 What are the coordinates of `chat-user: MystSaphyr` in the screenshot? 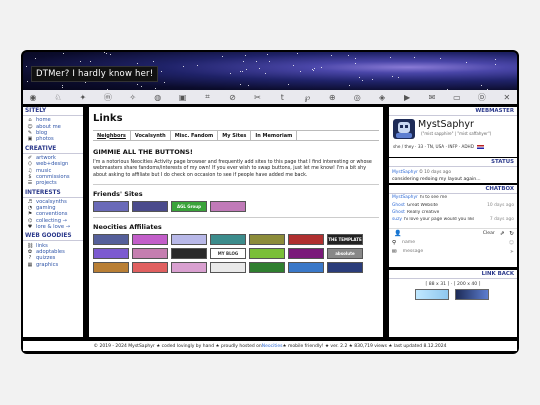 It's located at (405, 197).